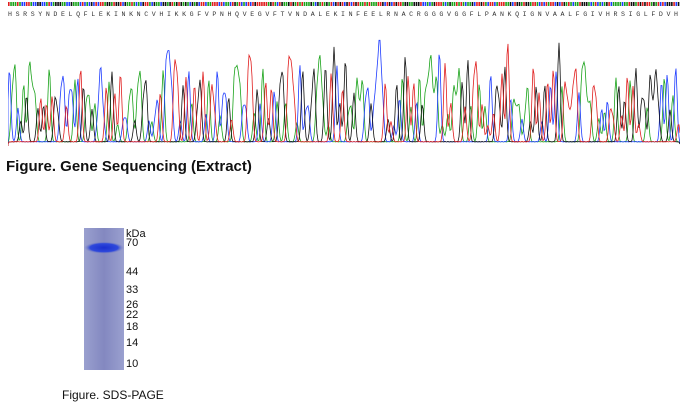 The height and width of the screenshot is (410, 688). Describe the element at coordinates (132, 289) in the screenshot. I see `marker-33: 33` at that location.